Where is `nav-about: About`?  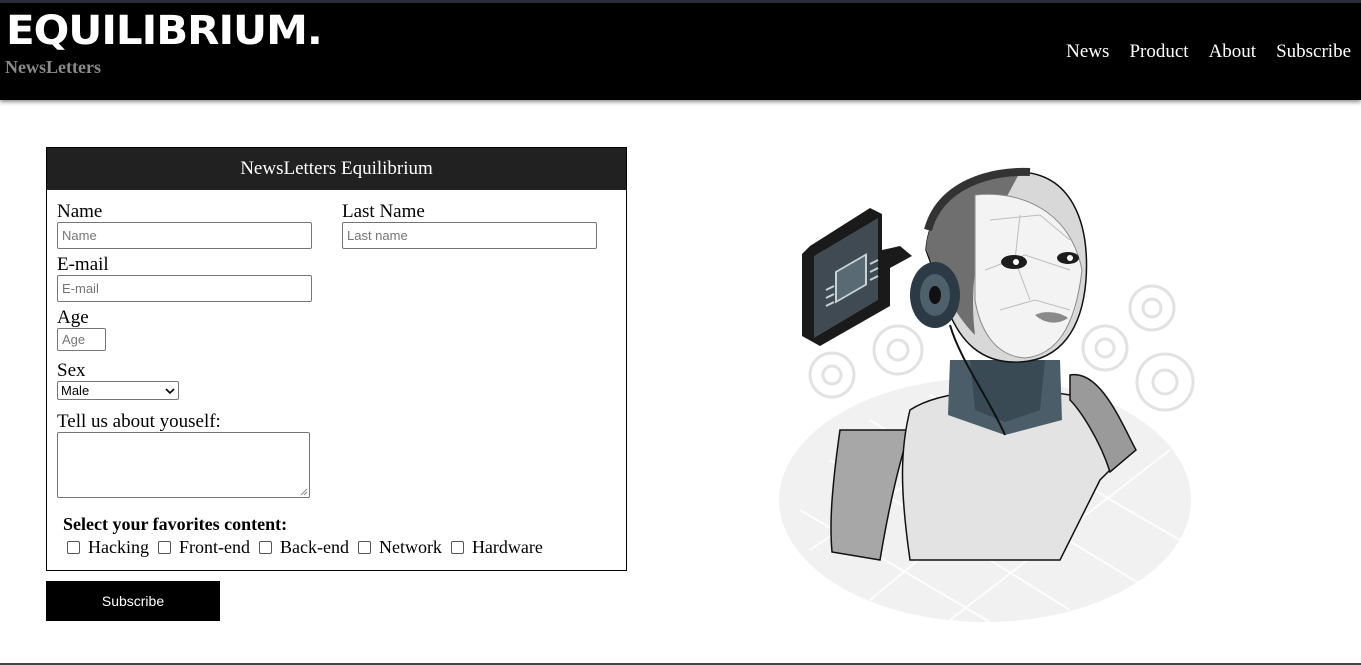
nav-about: About is located at coordinates (1233, 52).